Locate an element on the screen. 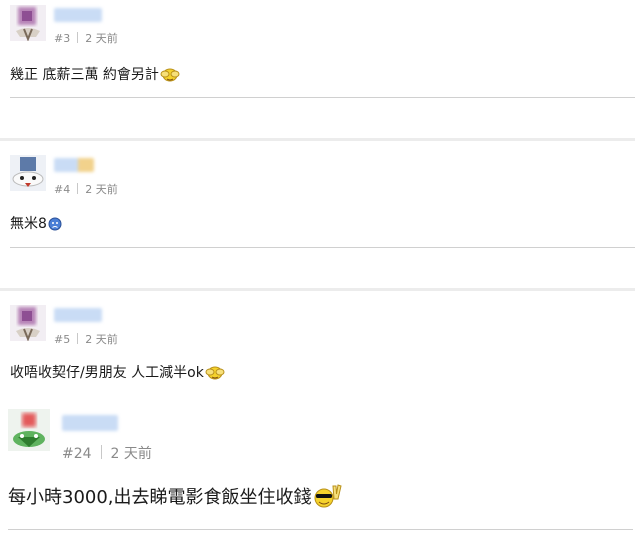 The height and width of the screenshot is (558, 635). post-meta: #4 2 天前 is located at coordinates (86, 189).